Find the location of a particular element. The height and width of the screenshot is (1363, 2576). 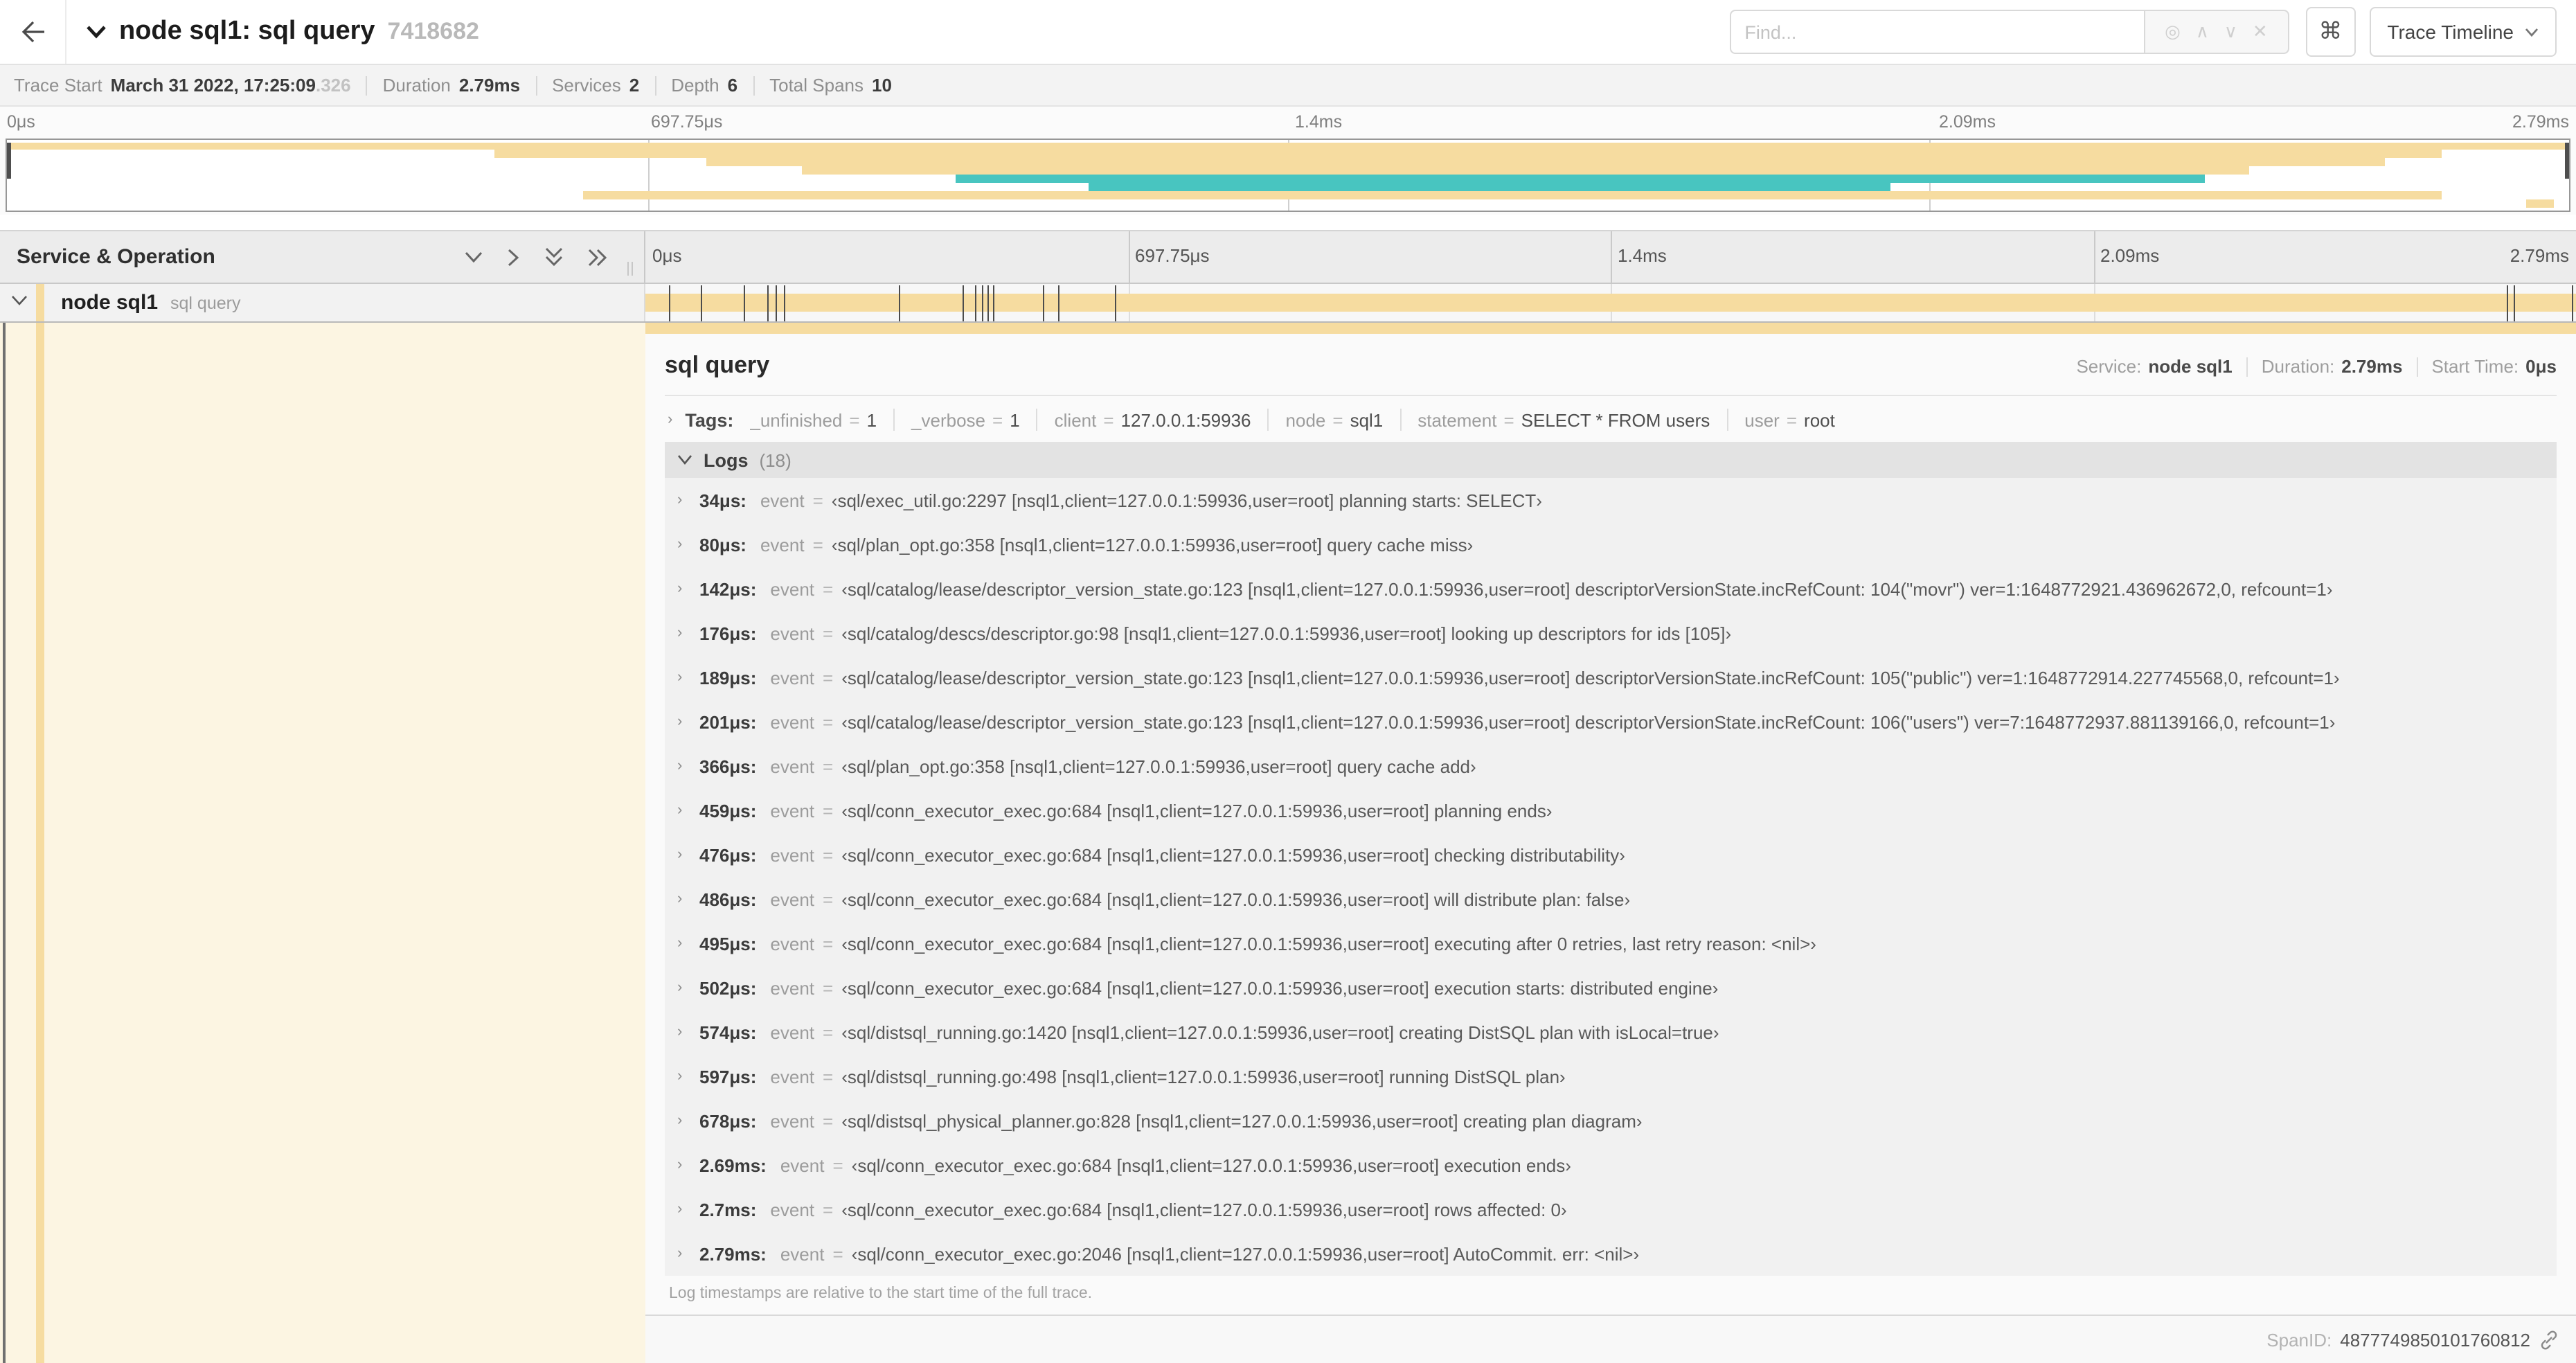

collapse-one-icon is located at coordinates (474, 257).